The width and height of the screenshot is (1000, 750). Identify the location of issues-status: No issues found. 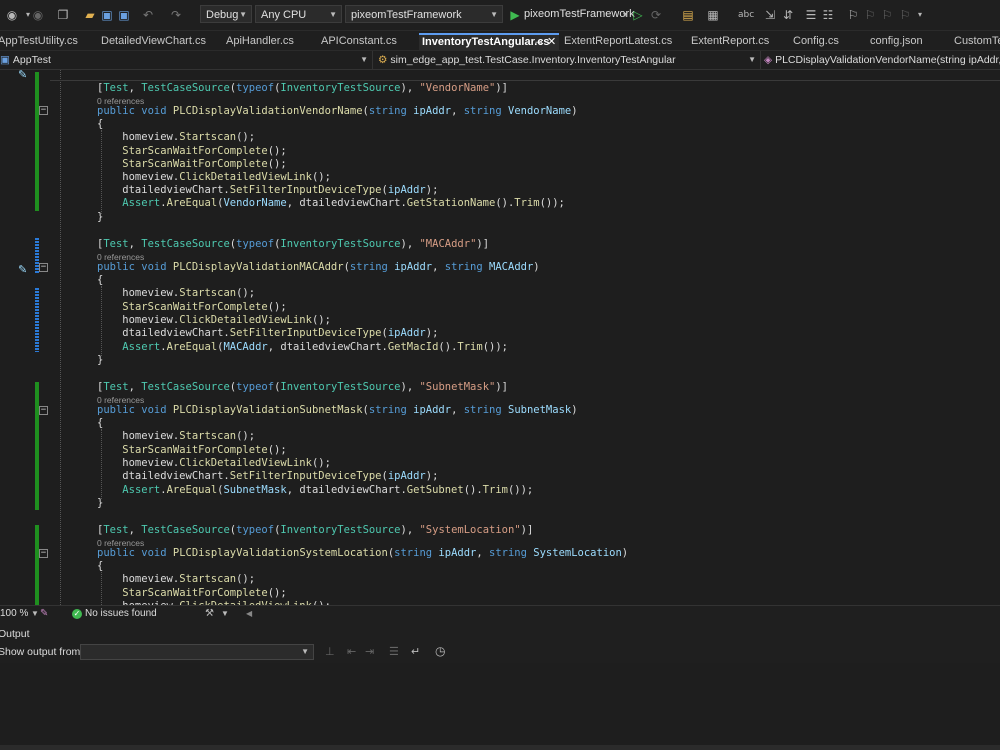
(121, 614).